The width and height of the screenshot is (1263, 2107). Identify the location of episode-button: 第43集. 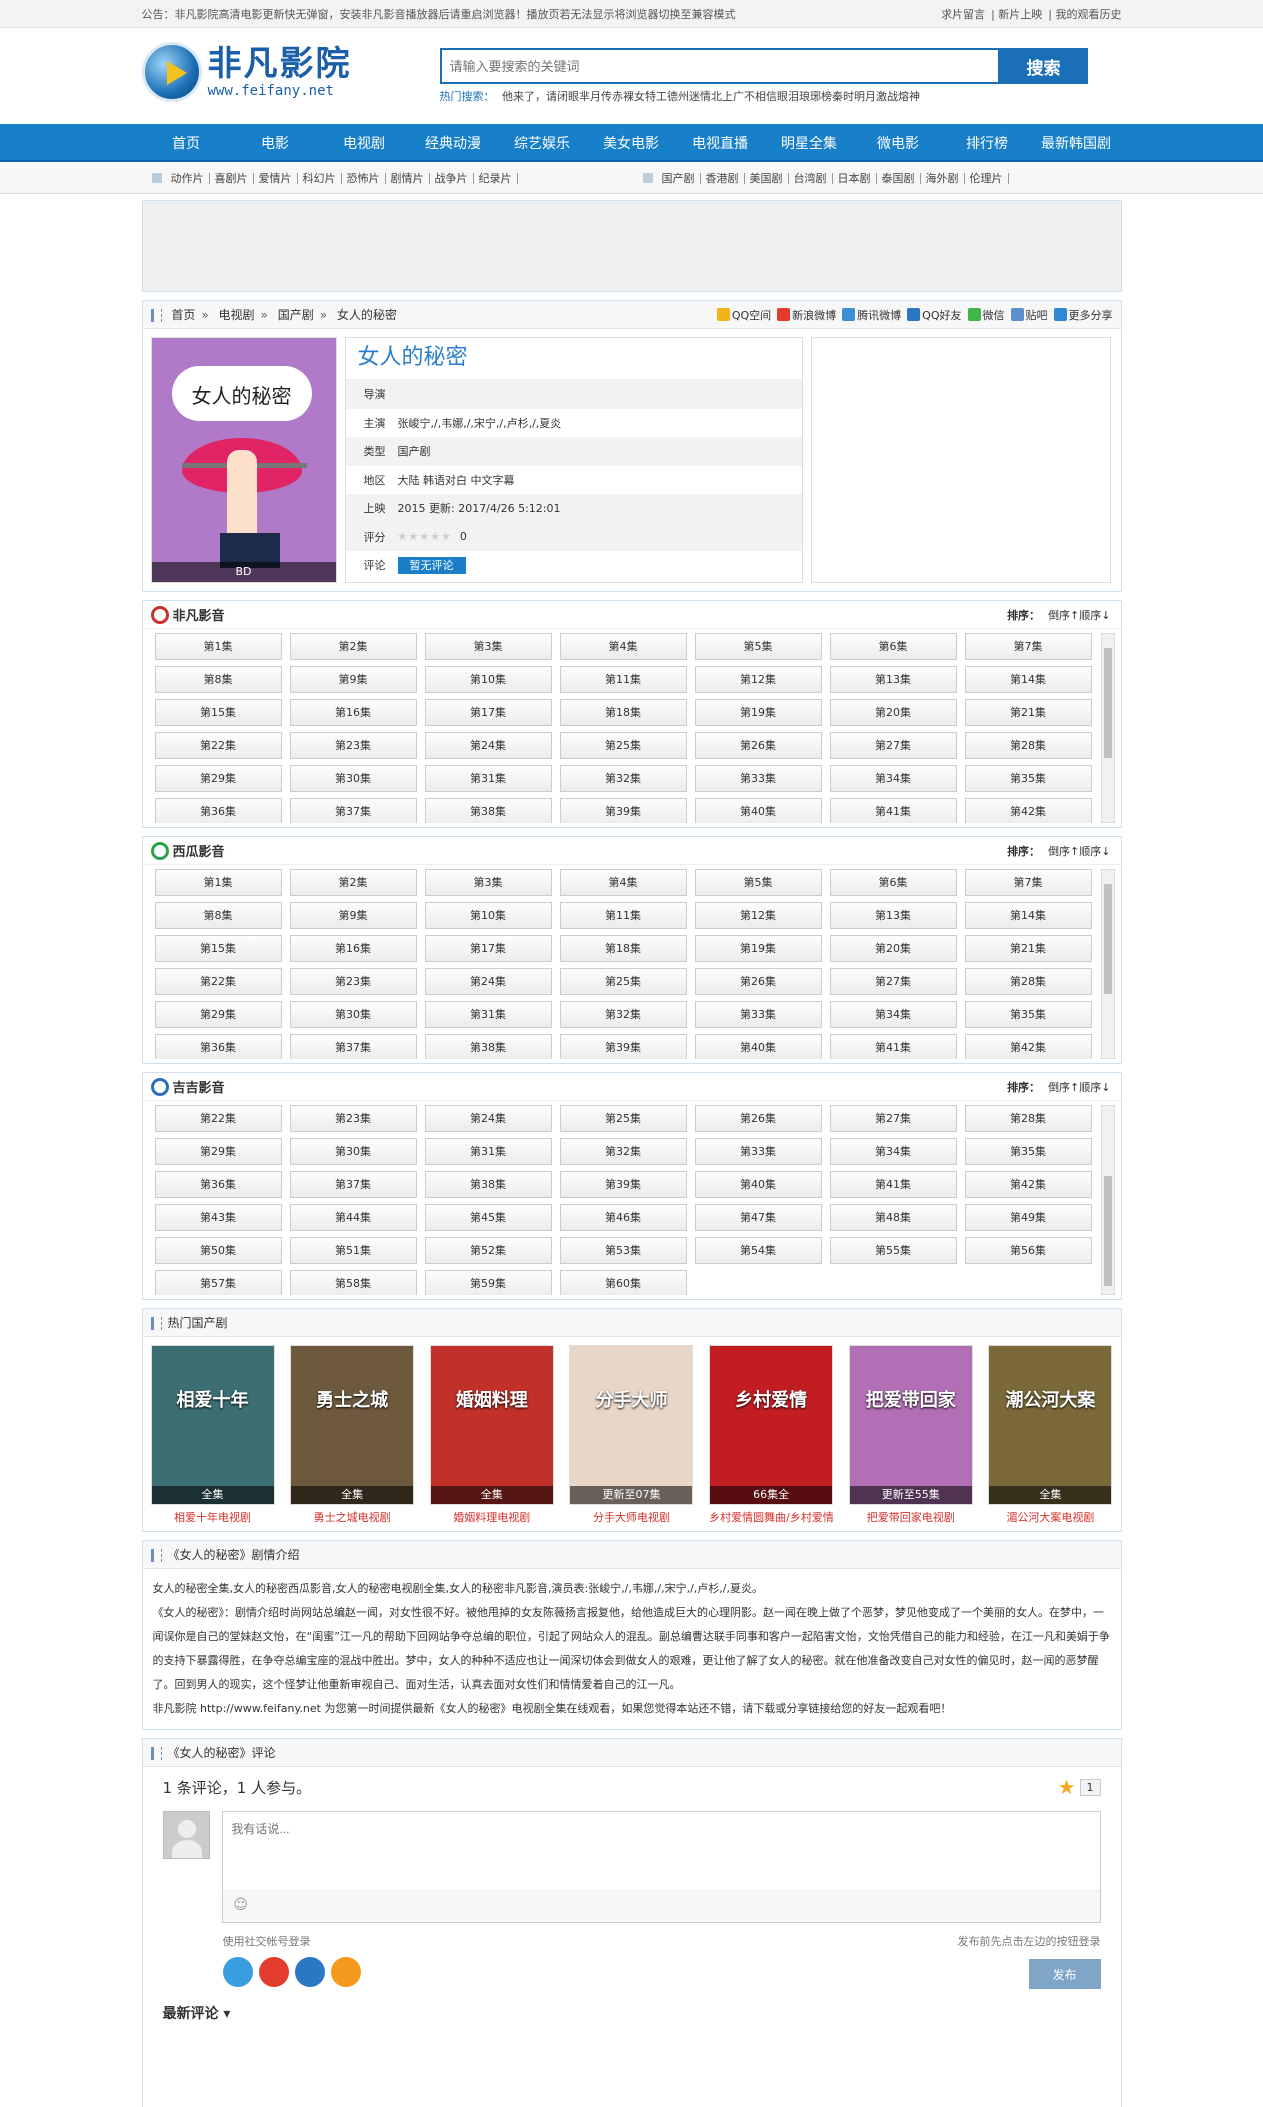
(218, 1217).